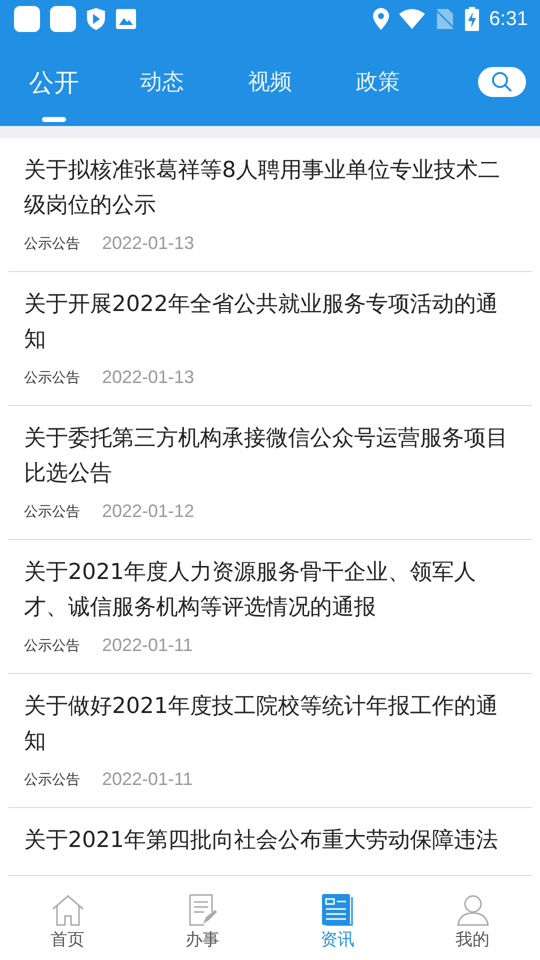  I want to click on tab-indicator, so click(54, 119).